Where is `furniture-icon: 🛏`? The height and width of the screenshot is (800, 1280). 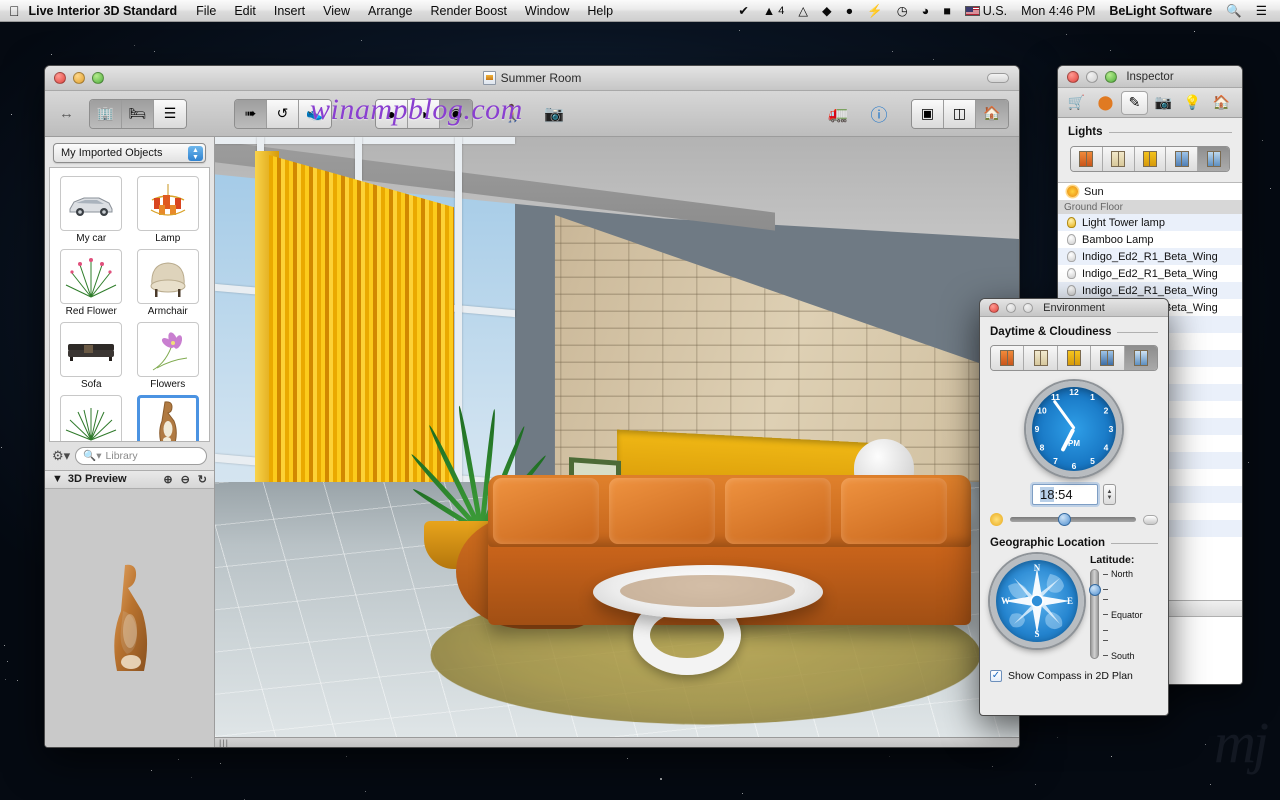
furniture-icon: 🛏 is located at coordinates (138, 113).